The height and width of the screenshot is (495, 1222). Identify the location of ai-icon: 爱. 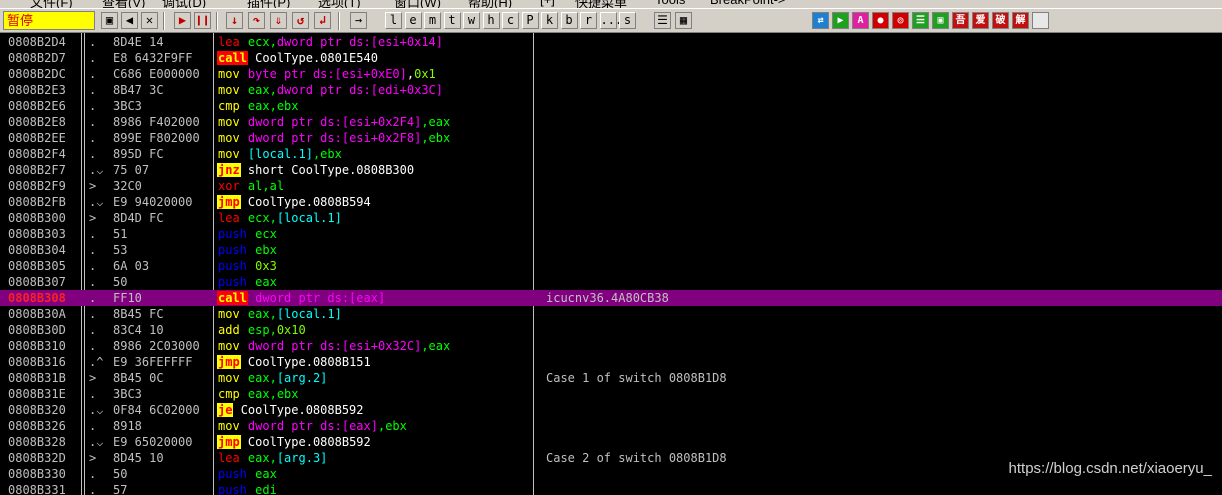
(980, 20).